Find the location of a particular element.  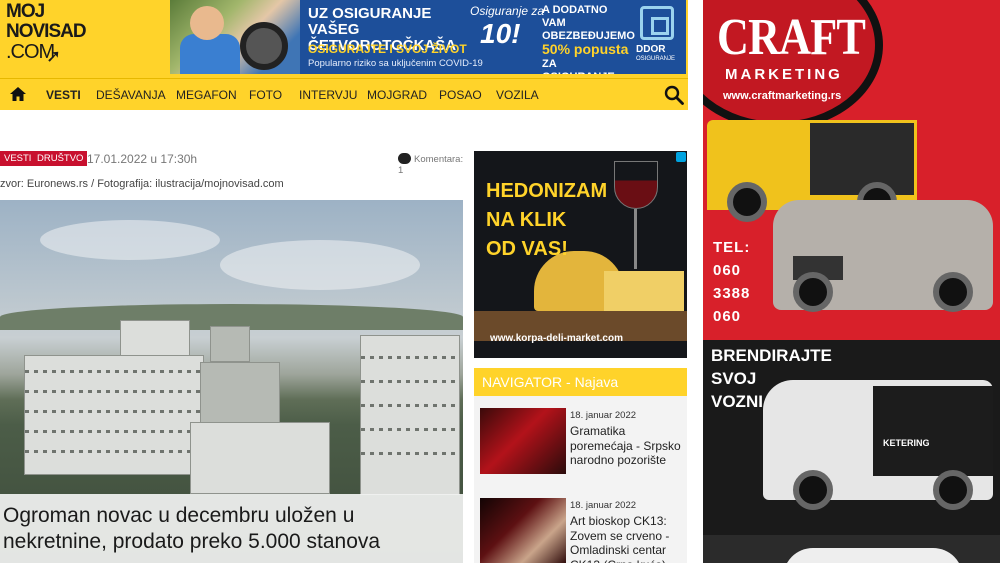

banner-brand: DDOR is located at coordinates (651, 49).